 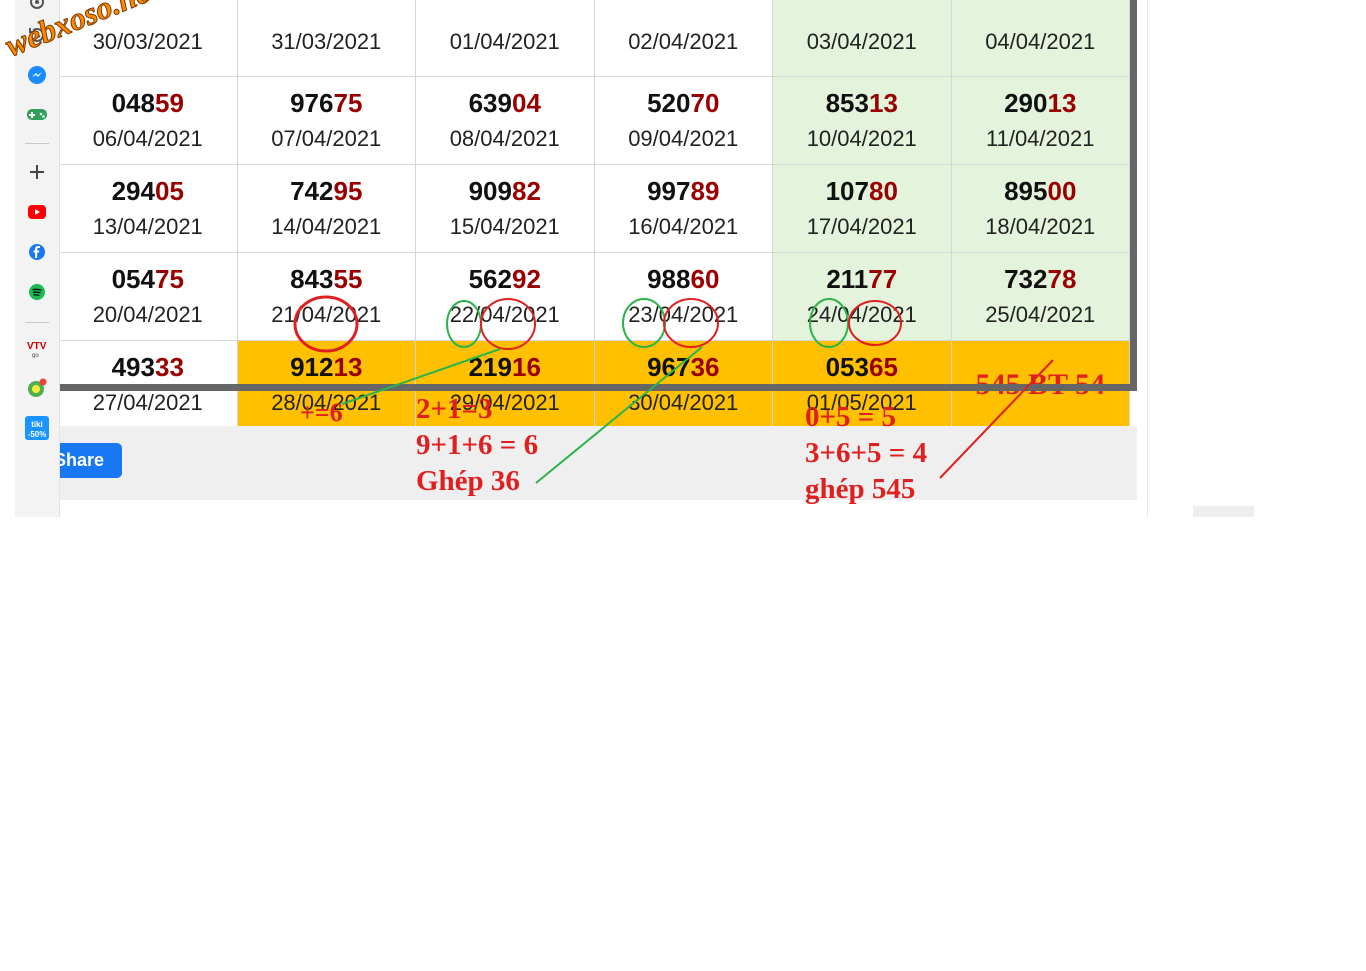 What do you see at coordinates (669, 366) in the screenshot?
I see `result-number-head: 967` at bounding box center [669, 366].